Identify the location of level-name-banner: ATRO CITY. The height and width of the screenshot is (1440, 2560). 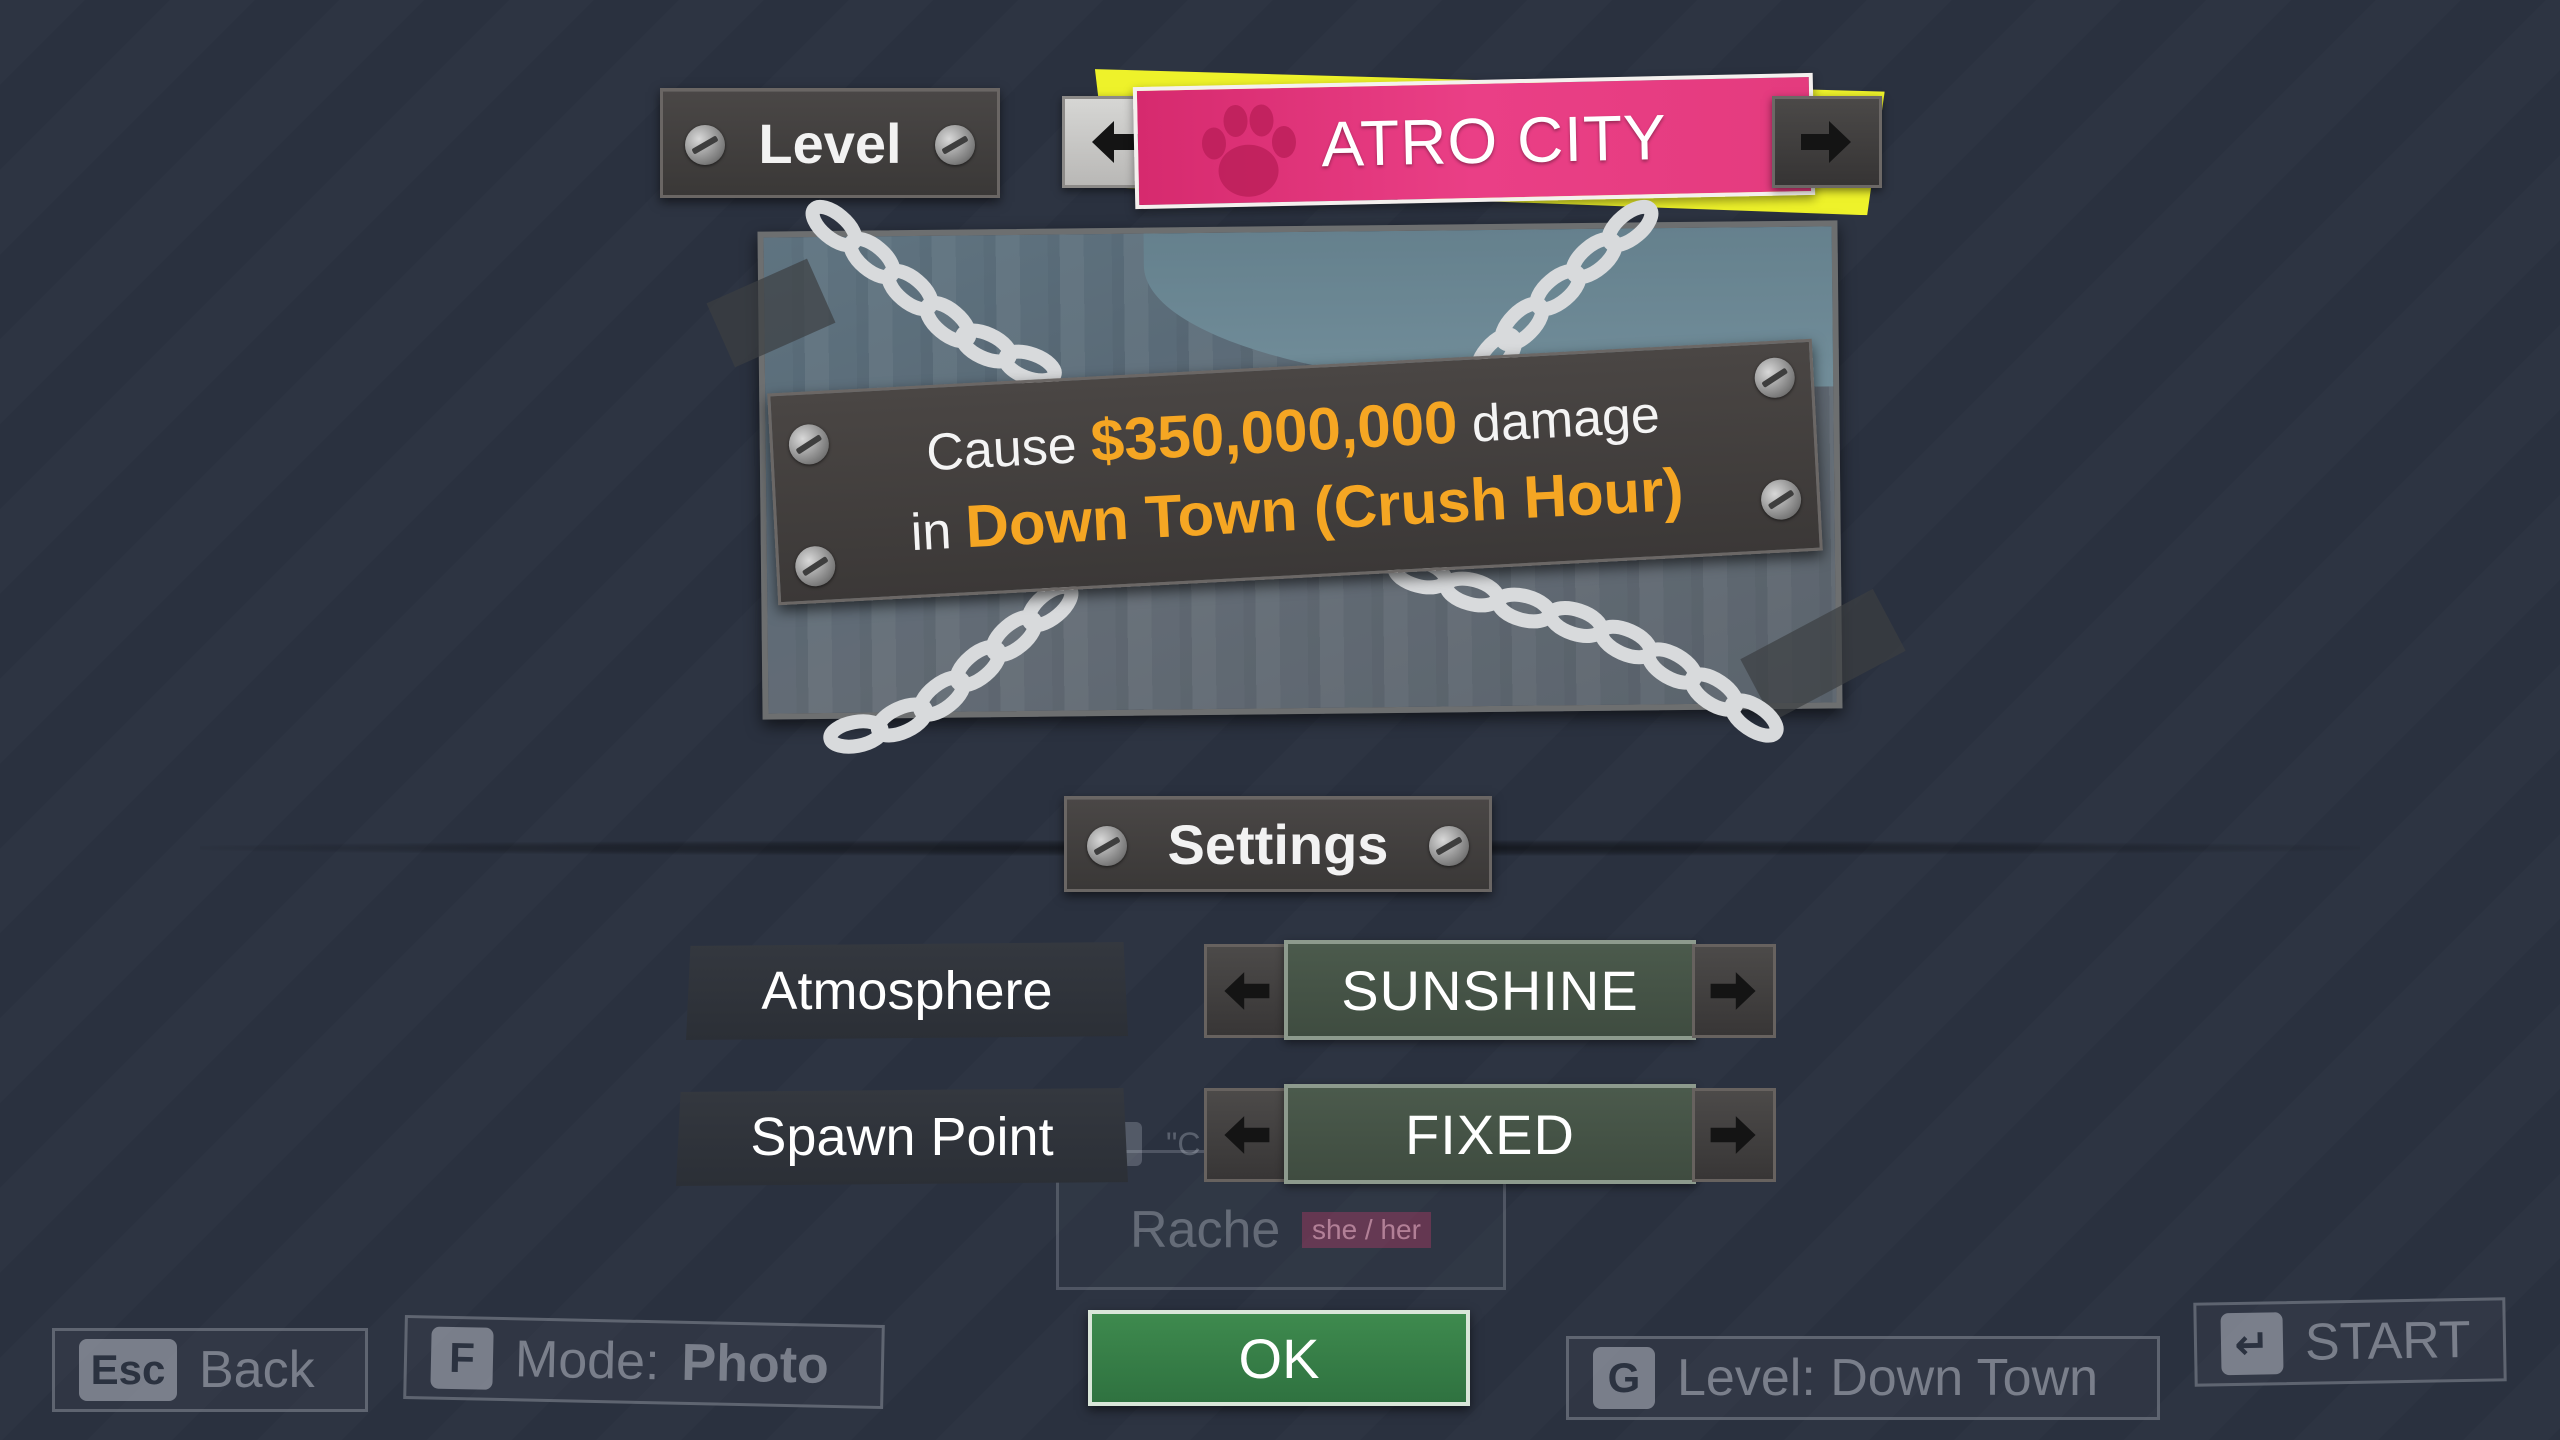
(1474, 141).